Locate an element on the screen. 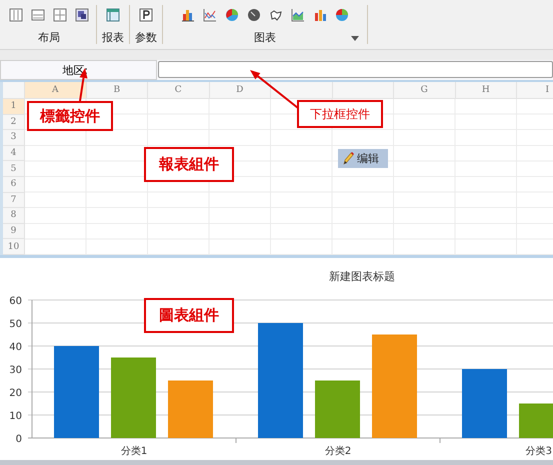 The width and height of the screenshot is (553, 465). group-label: 参数 is located at coordinates (146, 38).